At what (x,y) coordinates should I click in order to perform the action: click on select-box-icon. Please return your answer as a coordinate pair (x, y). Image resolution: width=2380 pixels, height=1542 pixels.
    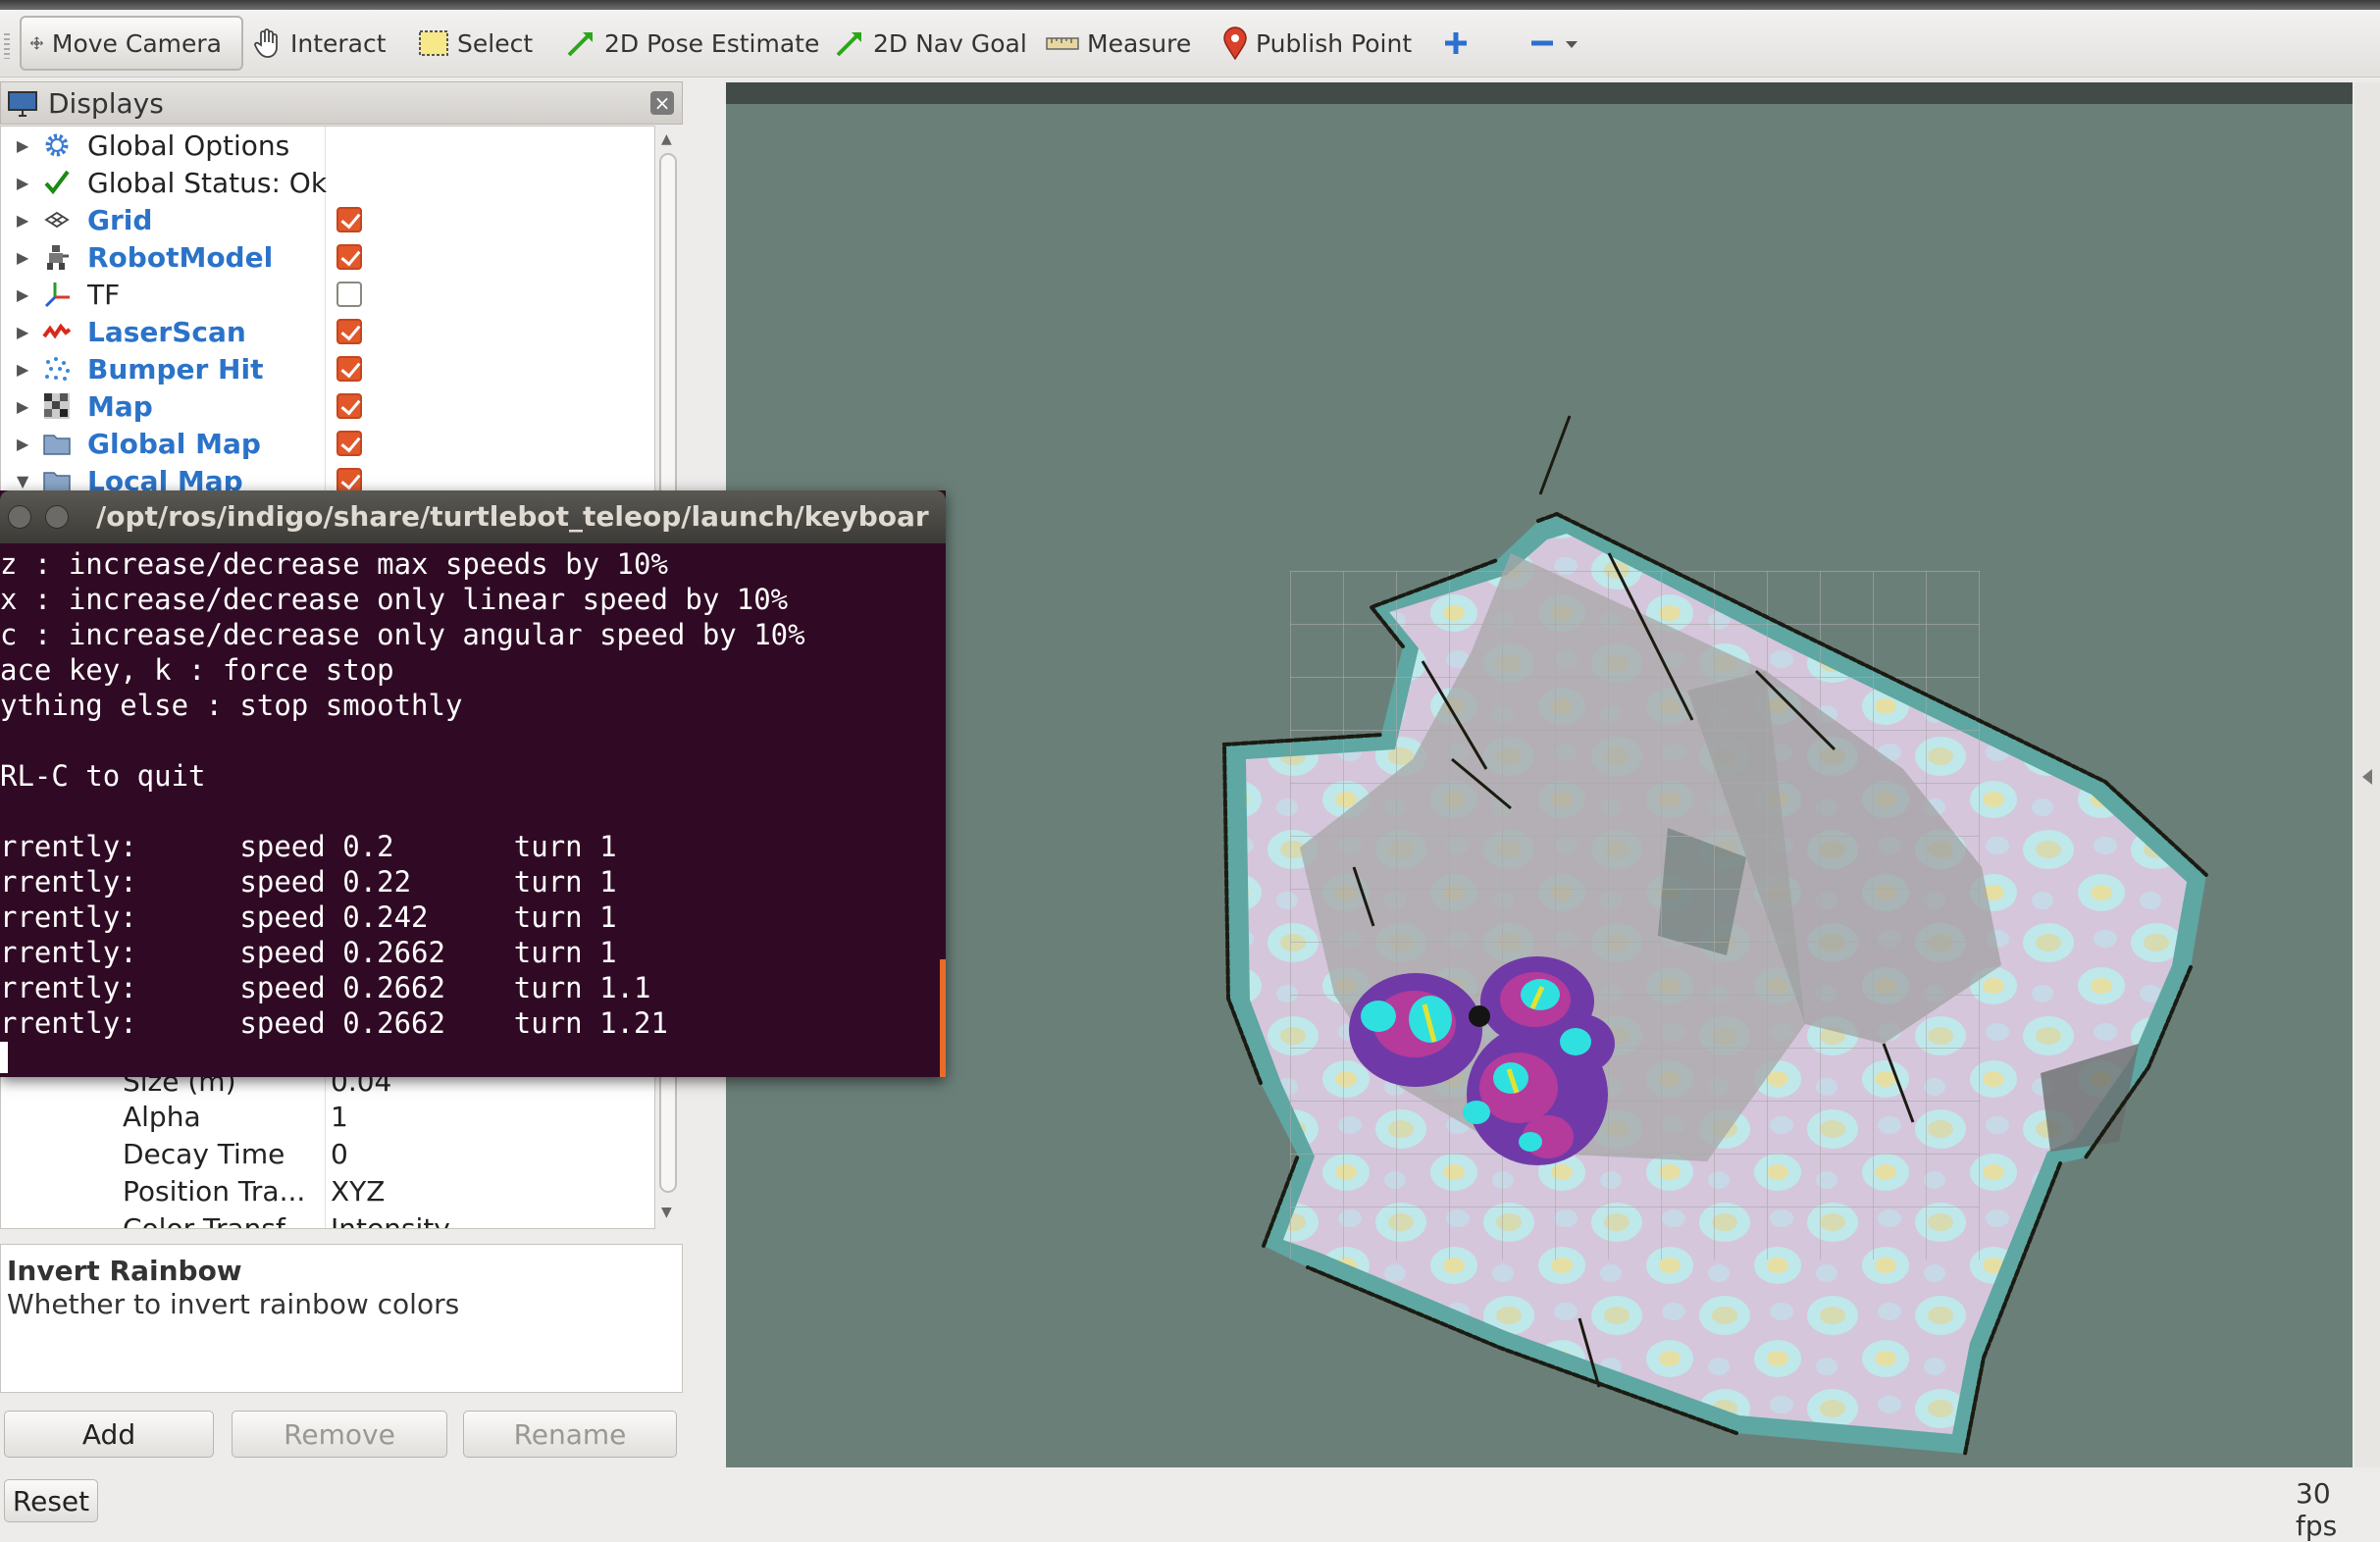
    Looking at the image, I should click on (433, 43).